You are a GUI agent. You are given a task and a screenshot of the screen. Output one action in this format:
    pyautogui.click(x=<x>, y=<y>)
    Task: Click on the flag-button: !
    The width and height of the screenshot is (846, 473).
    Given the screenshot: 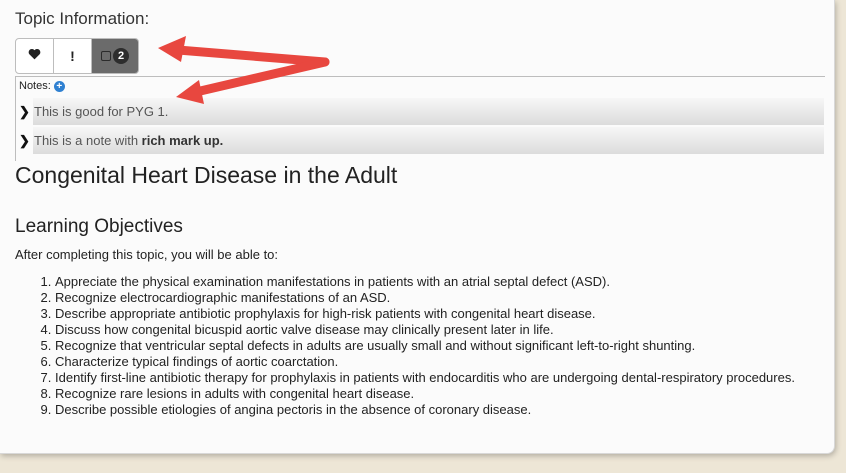 What is the action you would take?
    pyautogui.click(x=73, y=56)
    